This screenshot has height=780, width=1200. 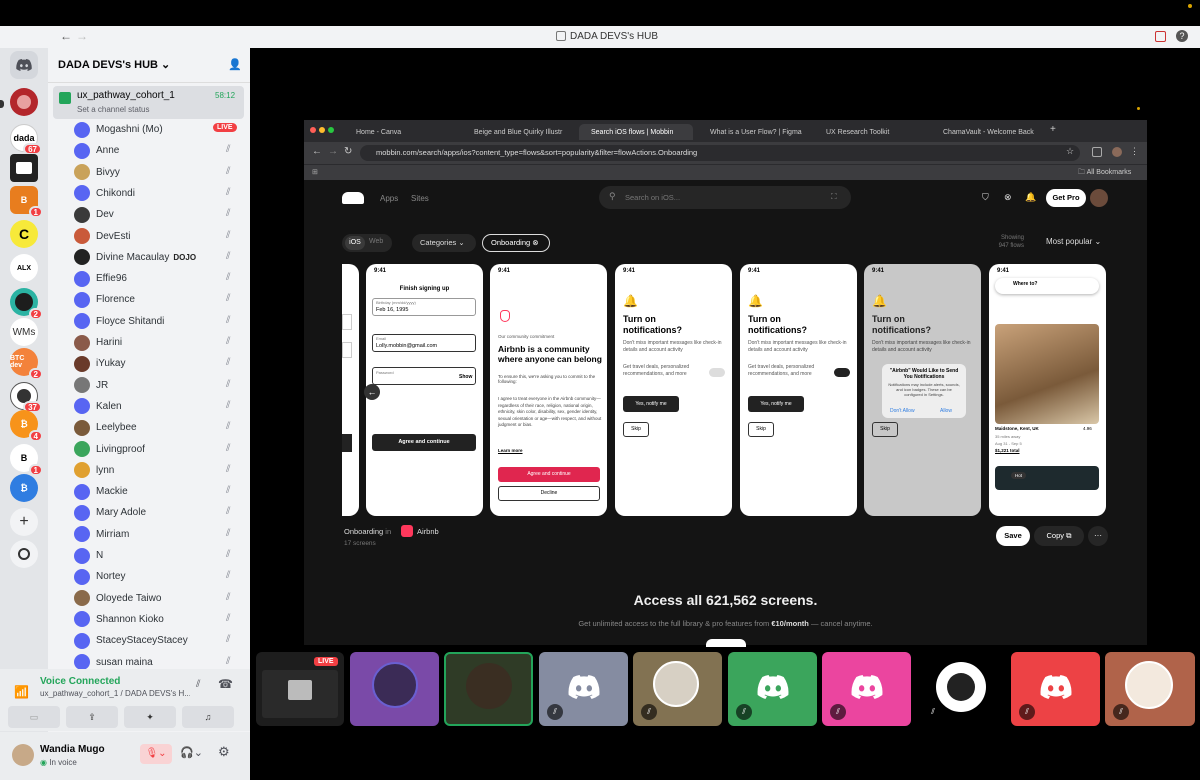 I want to click on bell-icon: 🔔, so click(x=1030, y=197).